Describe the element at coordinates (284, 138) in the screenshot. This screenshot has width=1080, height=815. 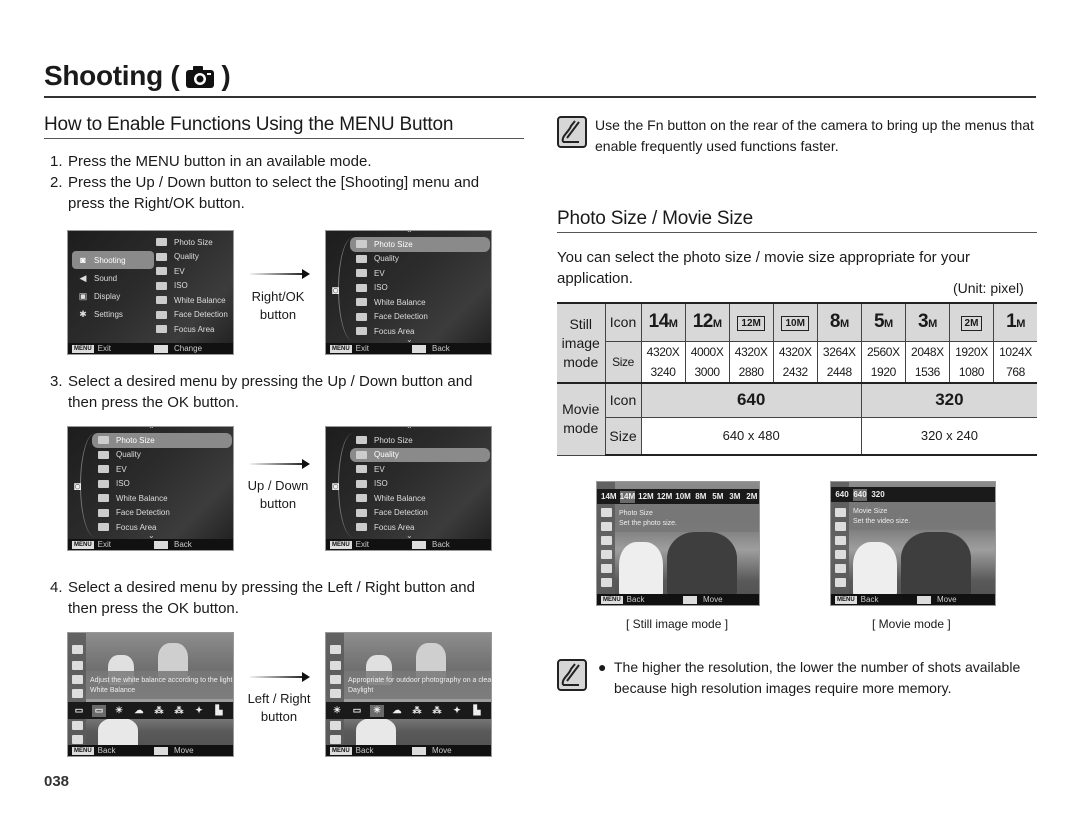
I see `section-divider` at that location.